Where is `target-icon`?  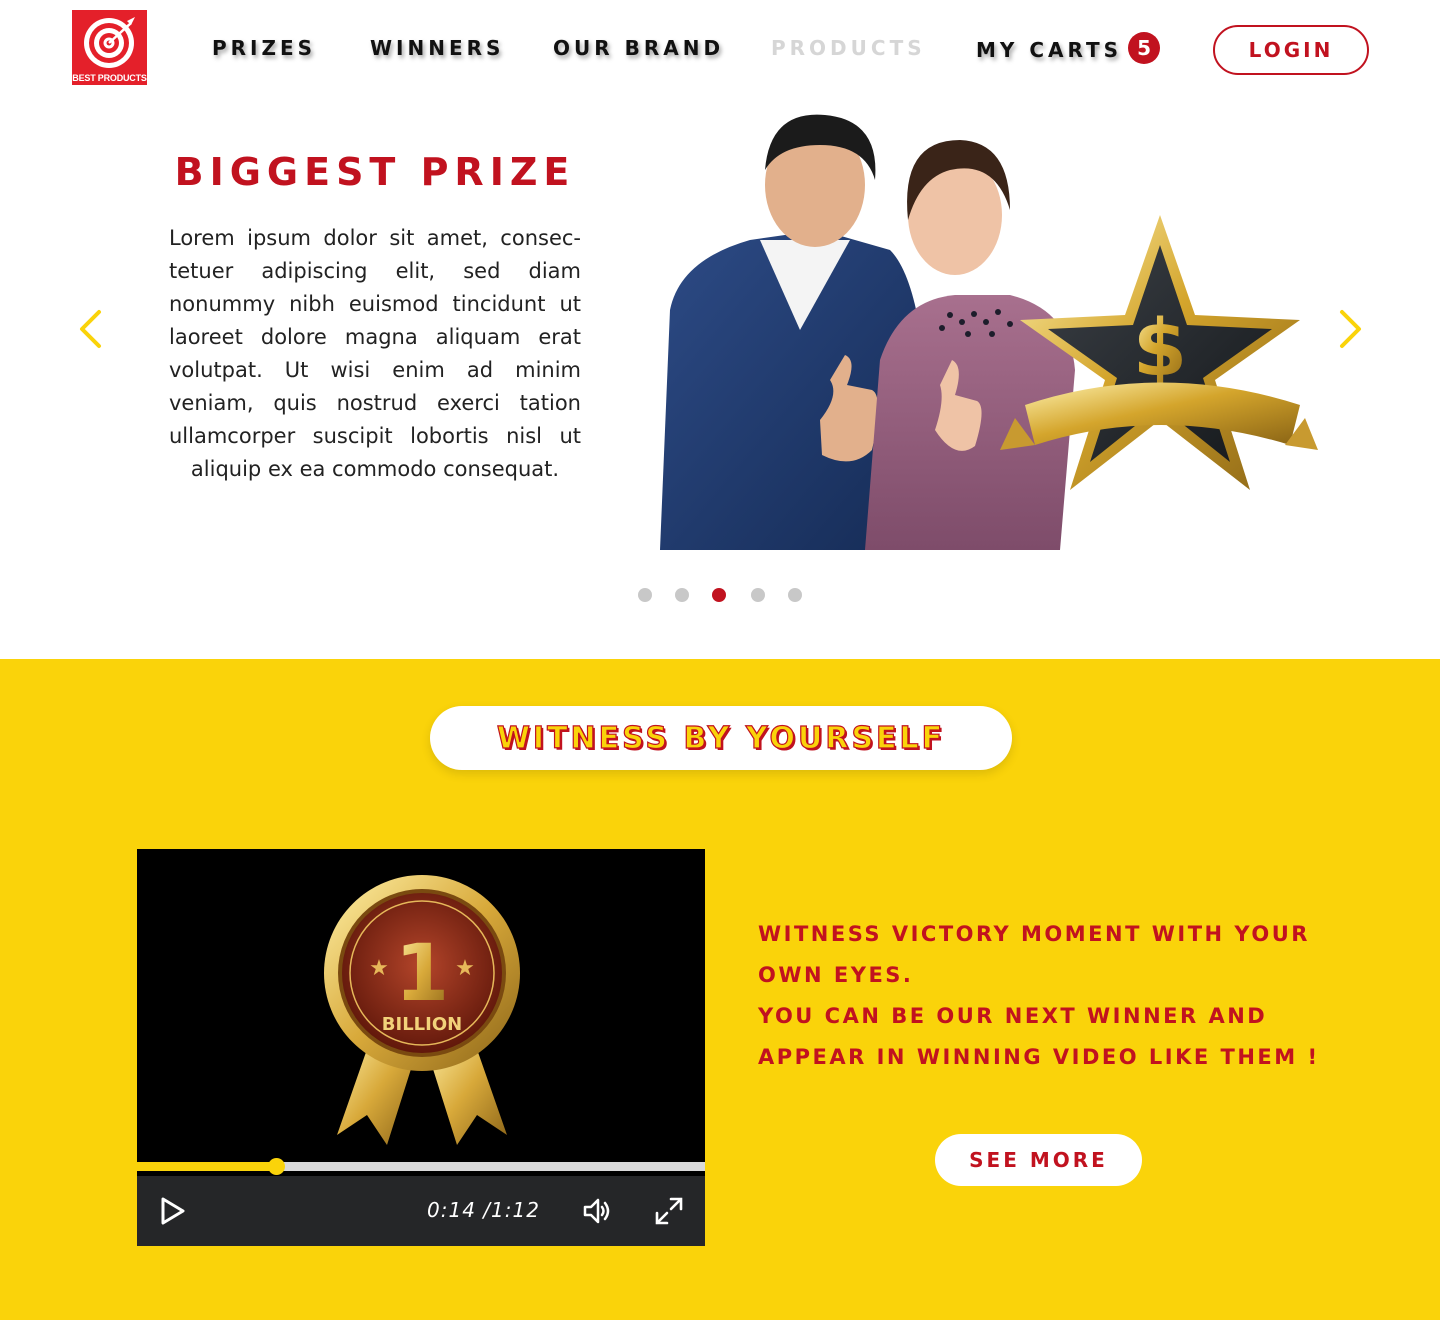 target-icon is located at coordinates (109, 42).